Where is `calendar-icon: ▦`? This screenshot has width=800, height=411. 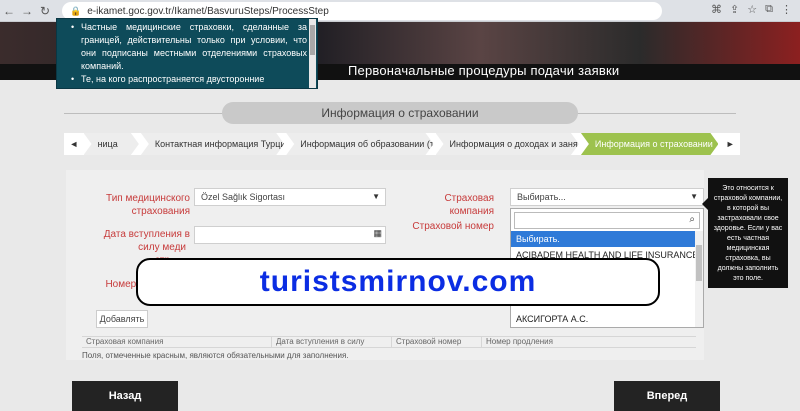
calendar-icon: ▦ is located at coordinates (377, 233).